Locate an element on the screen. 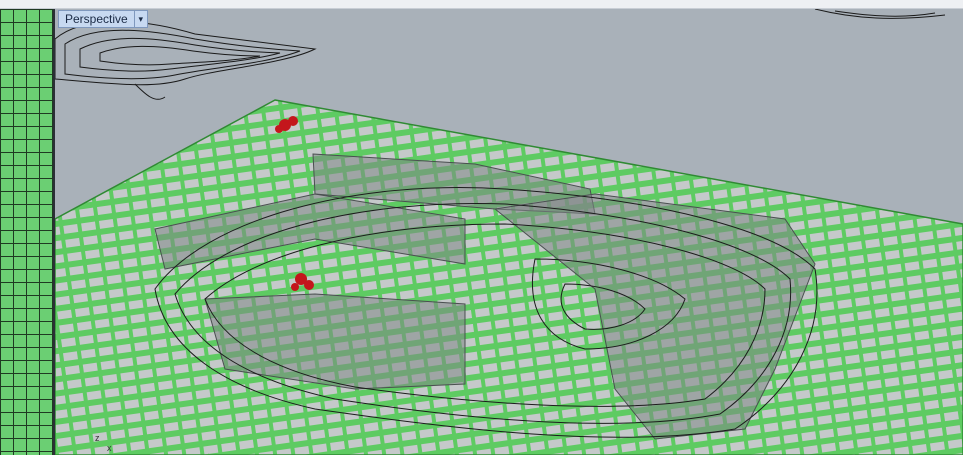 This screenshot has width=963, height=455. axis-gizmo-icon: z x is located at coordinates (108, 444).